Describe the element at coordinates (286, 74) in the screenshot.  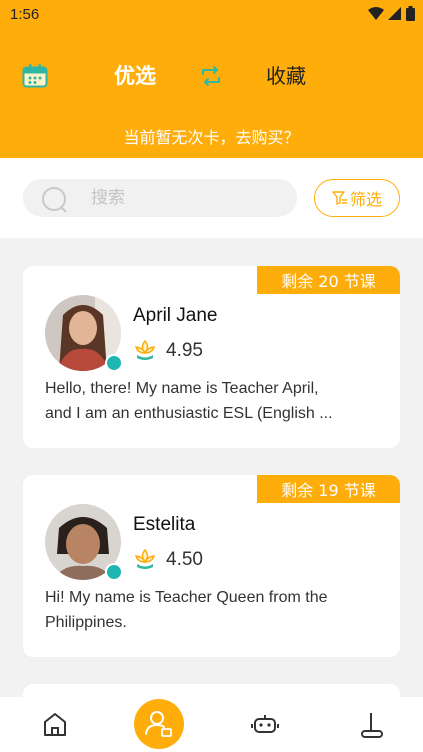
I see `tab-favorites: 收藏` at that location.